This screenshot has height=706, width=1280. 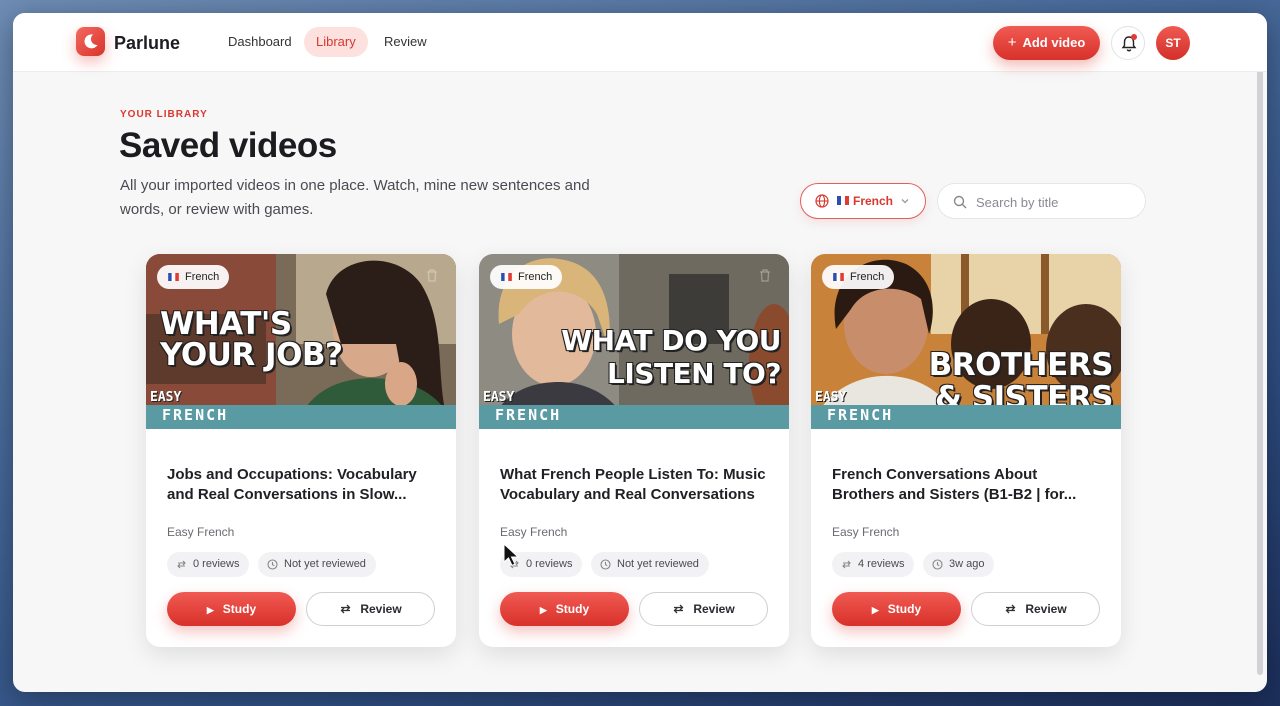 I want to click on add-video-button: + Add video, so click(x=1046, y=43).